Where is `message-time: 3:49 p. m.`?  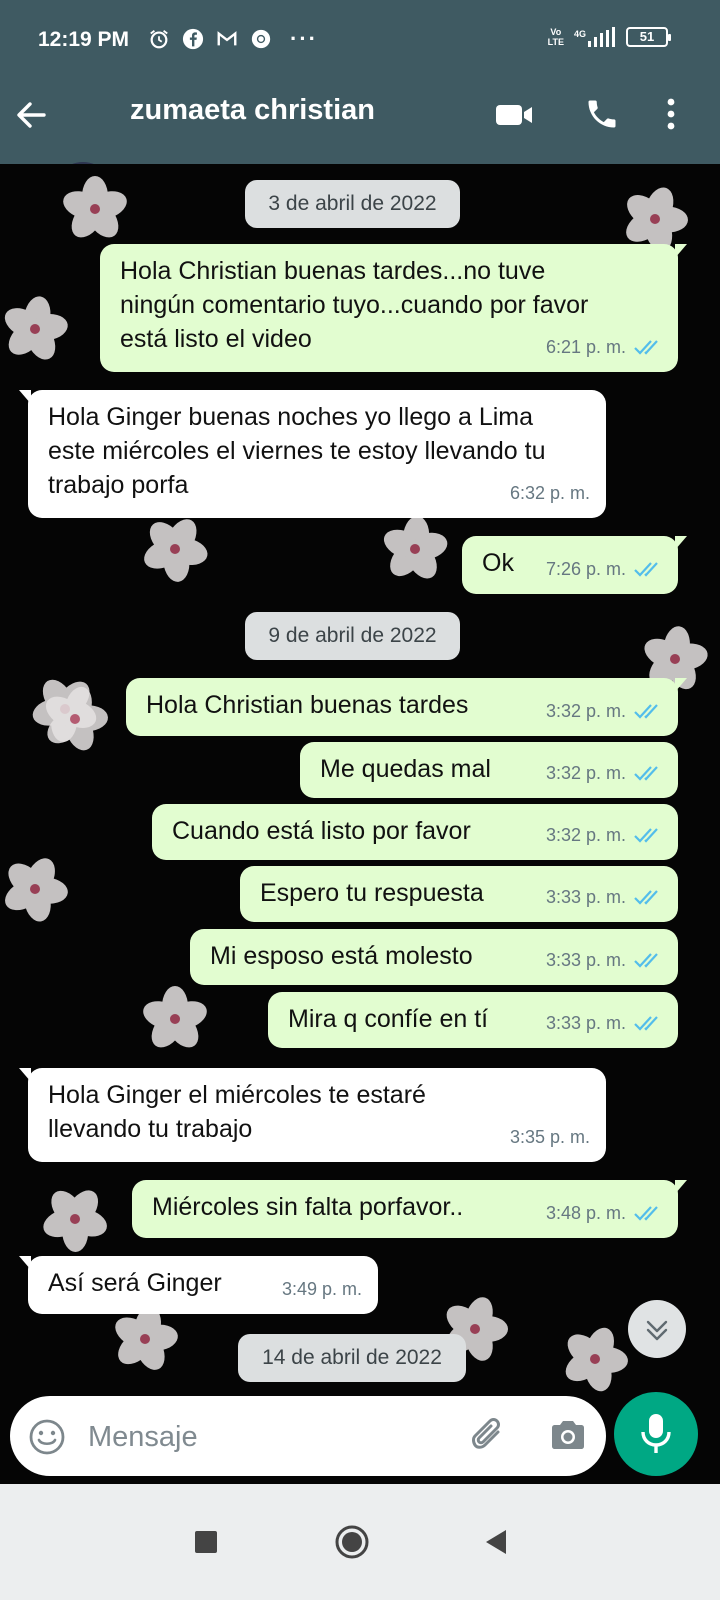
message-time: 3:49 p. m. is located at coordinates (321, 1289).